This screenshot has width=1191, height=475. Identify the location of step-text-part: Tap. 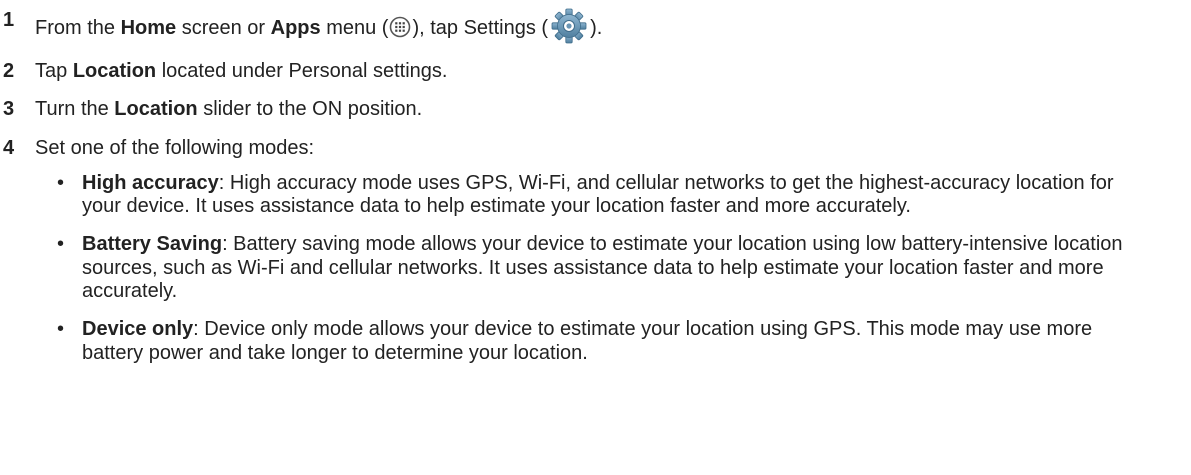
(54, 70).